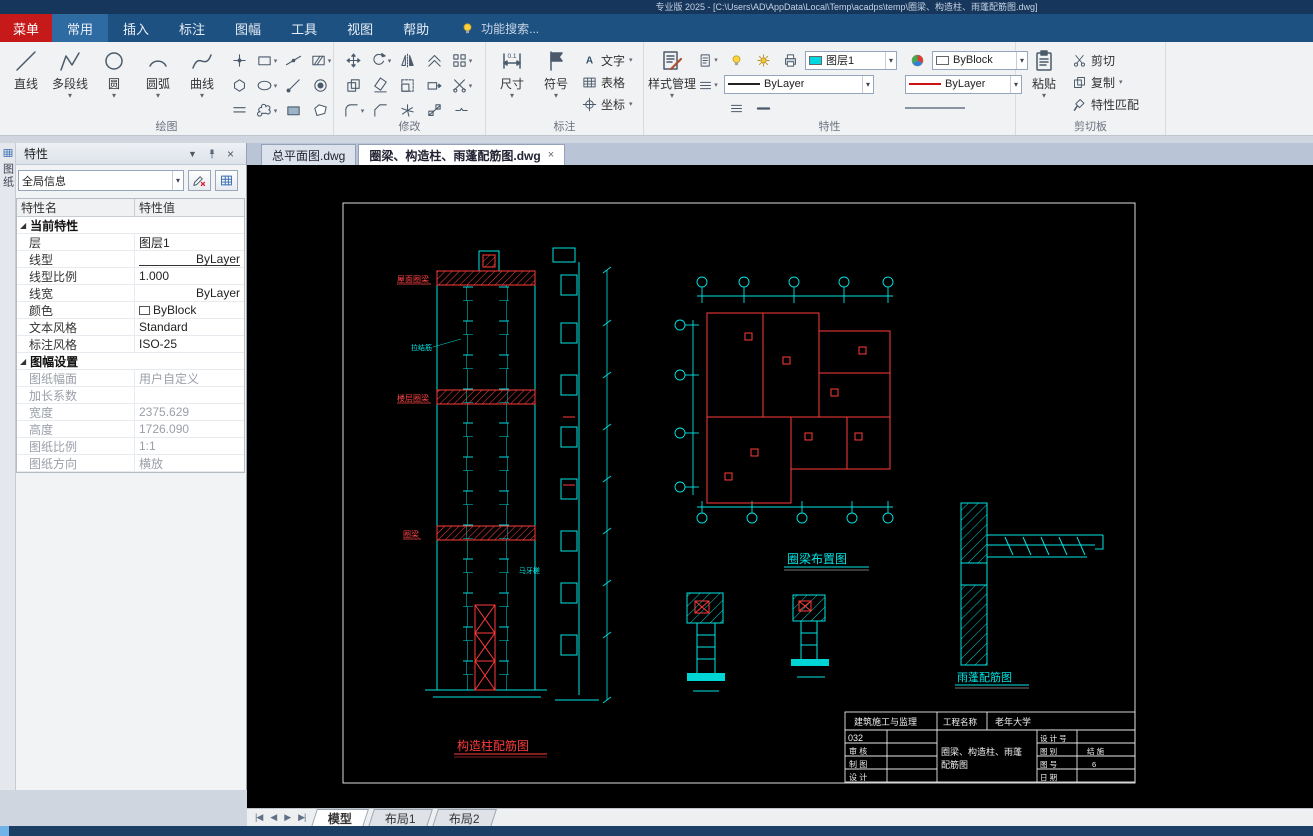 This screenshot has height=836, width=1313. I want to click on property-row: 加长系数, so click(130, 395).